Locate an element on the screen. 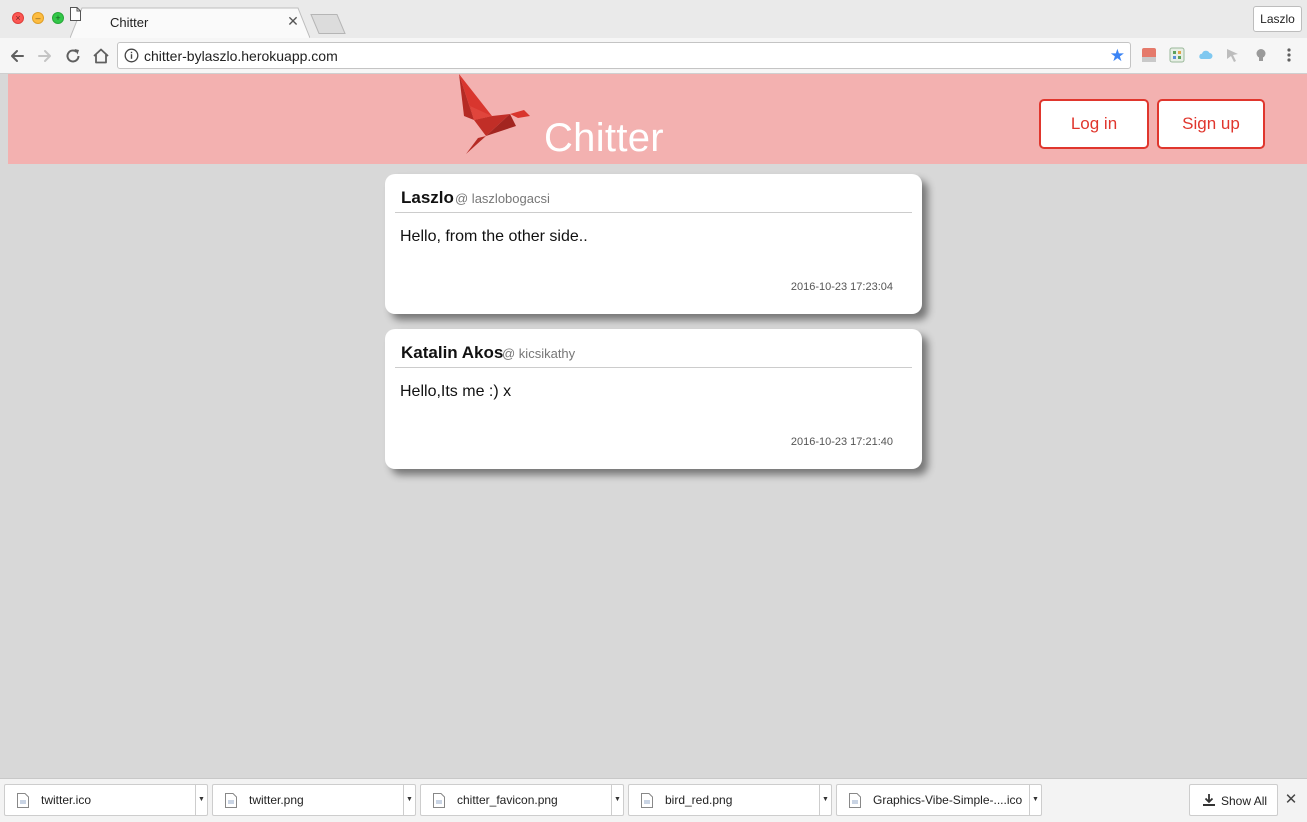 The image size is (1307, 822). download-item: chitter_favicon.png ▼ is located at coordinates (522, 800).